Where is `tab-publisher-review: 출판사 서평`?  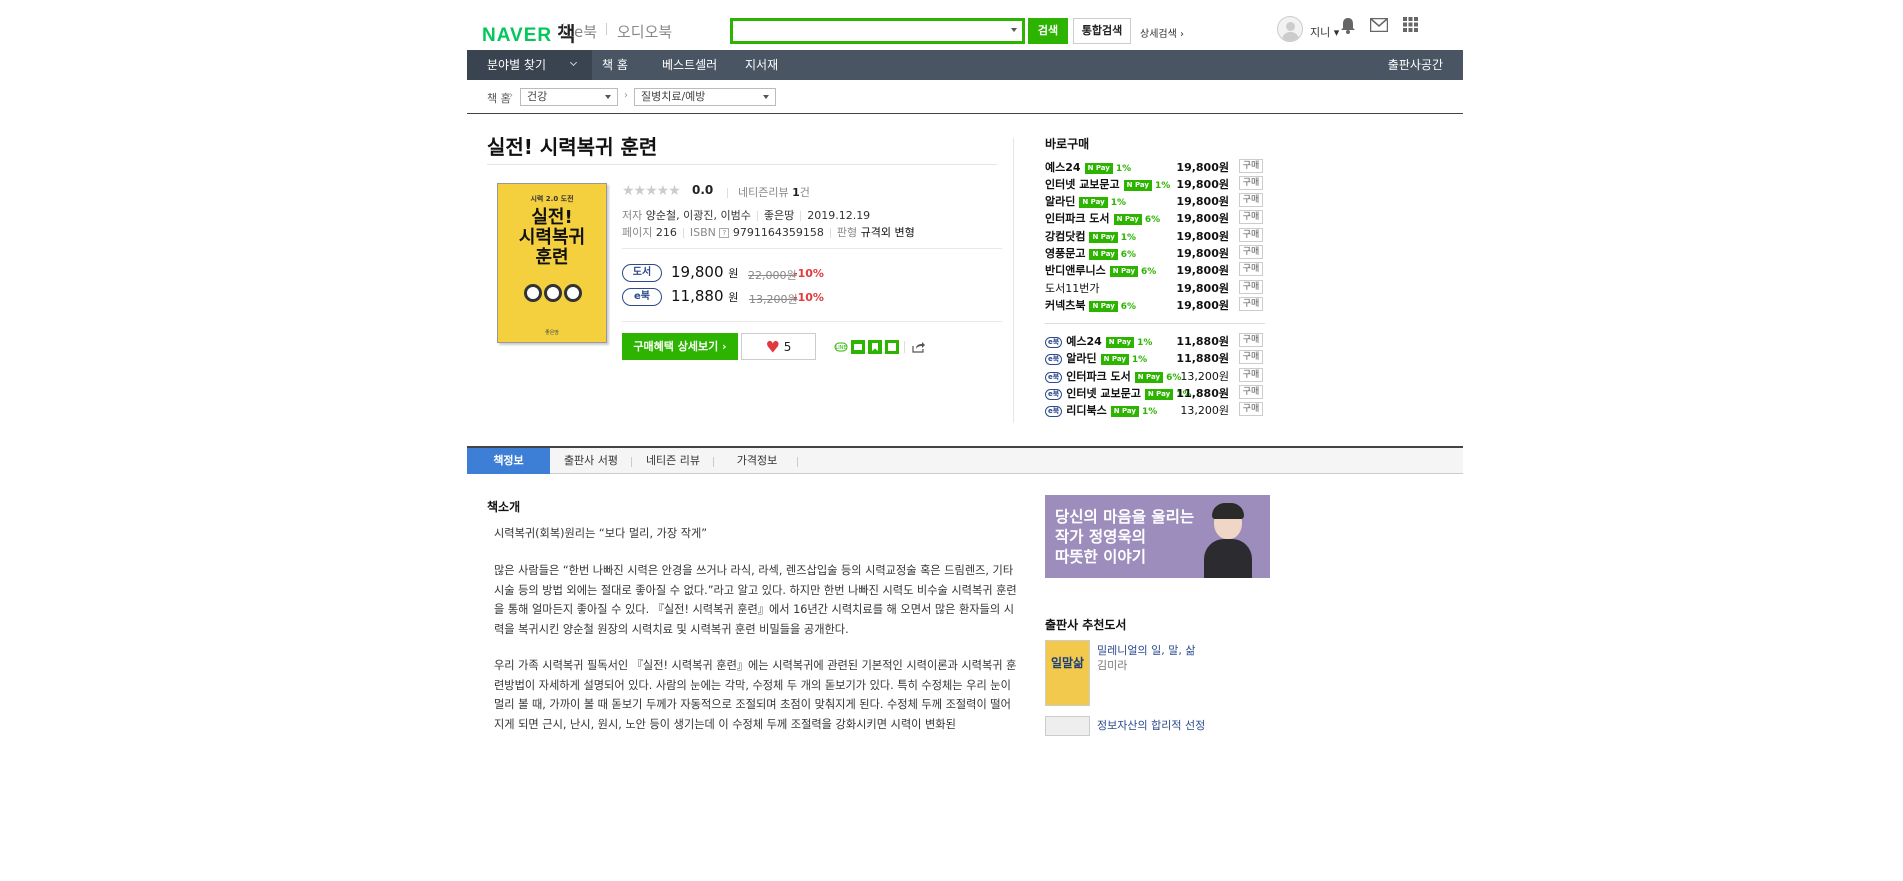 tab-publisher-review: 출판사 서평 is located at coordinates (591, 461).